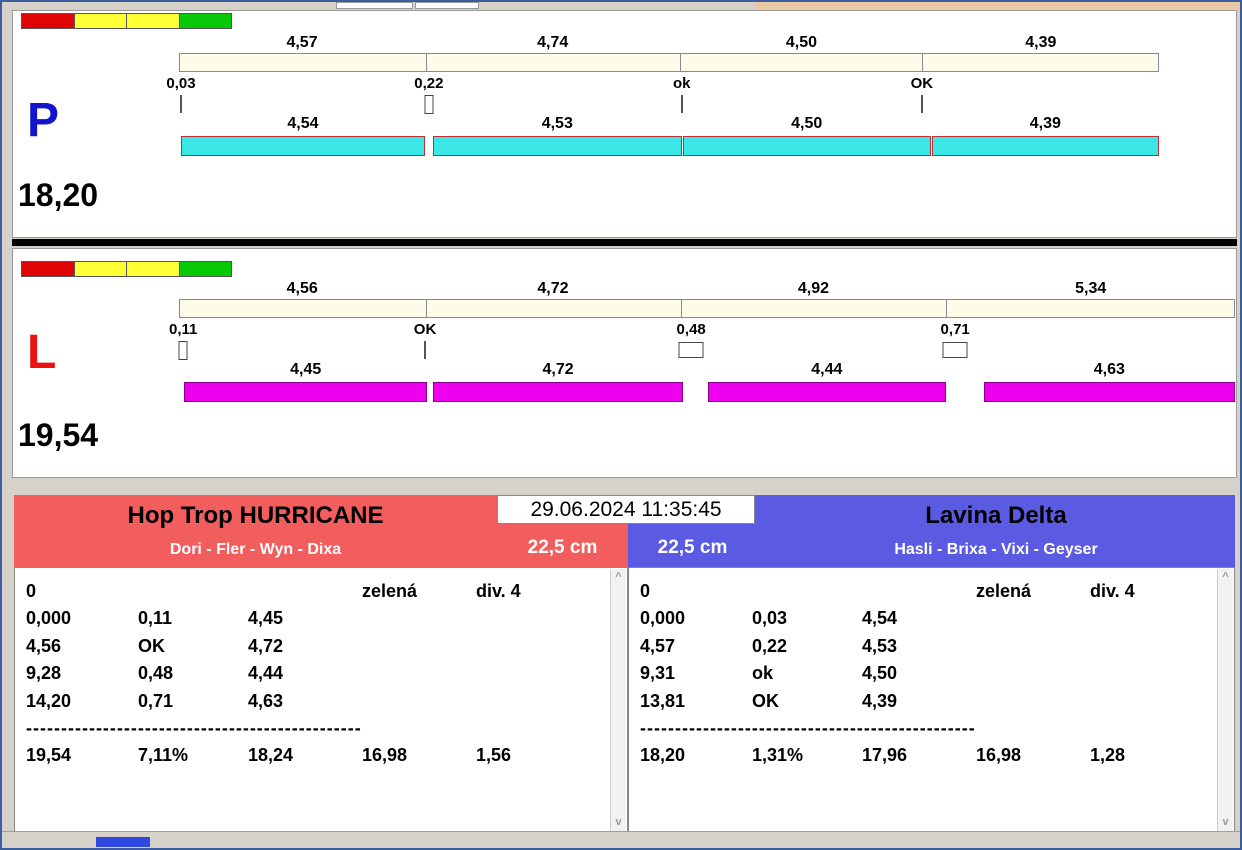  What do you see at coordinates (880, 700) in the screenshot?
I see `table-cell: 4,39` at bounding box center [880, 700].